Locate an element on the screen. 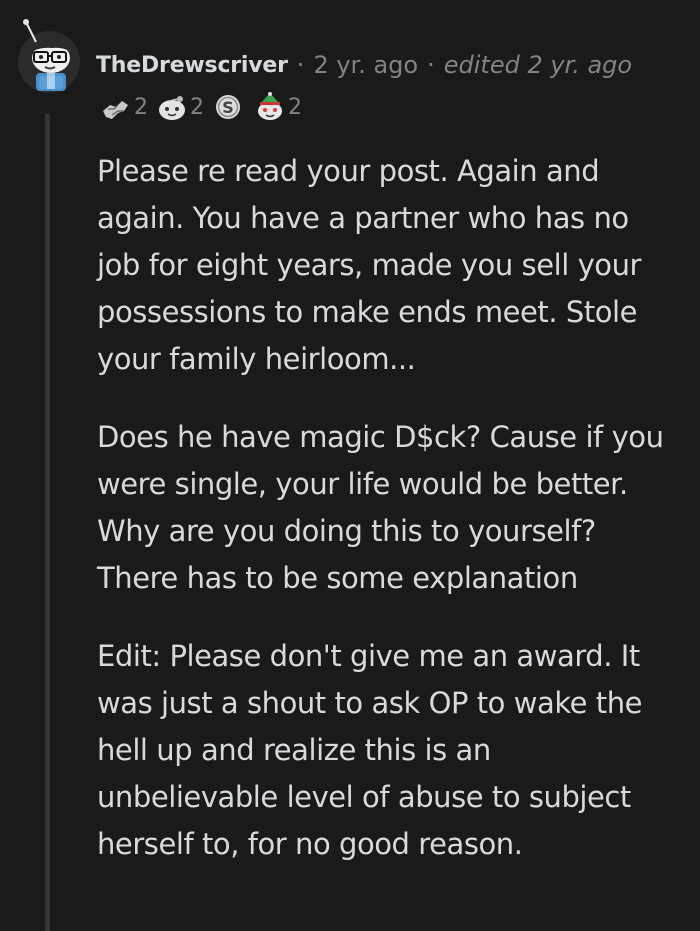 This screenshot has height=931, width=700. helping-hand-award-icon is located at coordinates (116, 107).